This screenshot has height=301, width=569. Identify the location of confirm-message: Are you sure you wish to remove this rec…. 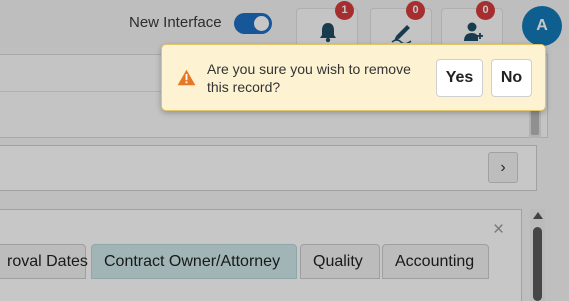
(309, 78).